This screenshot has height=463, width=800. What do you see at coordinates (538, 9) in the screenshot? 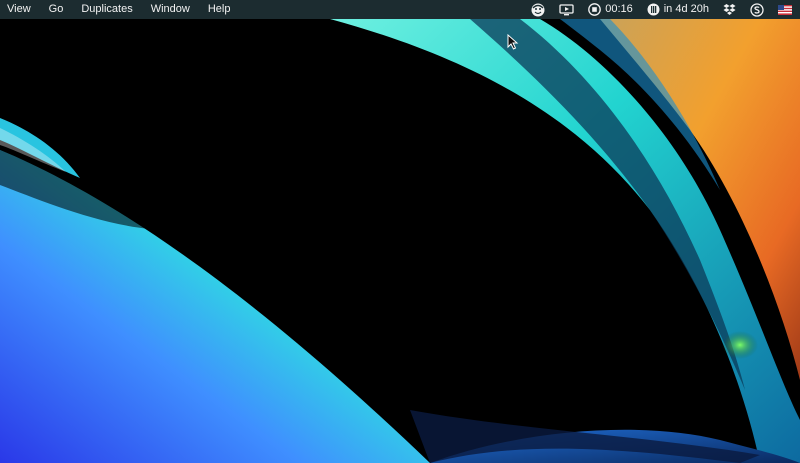
I see `face-avatar-icon` at bounding box center [538, 9].